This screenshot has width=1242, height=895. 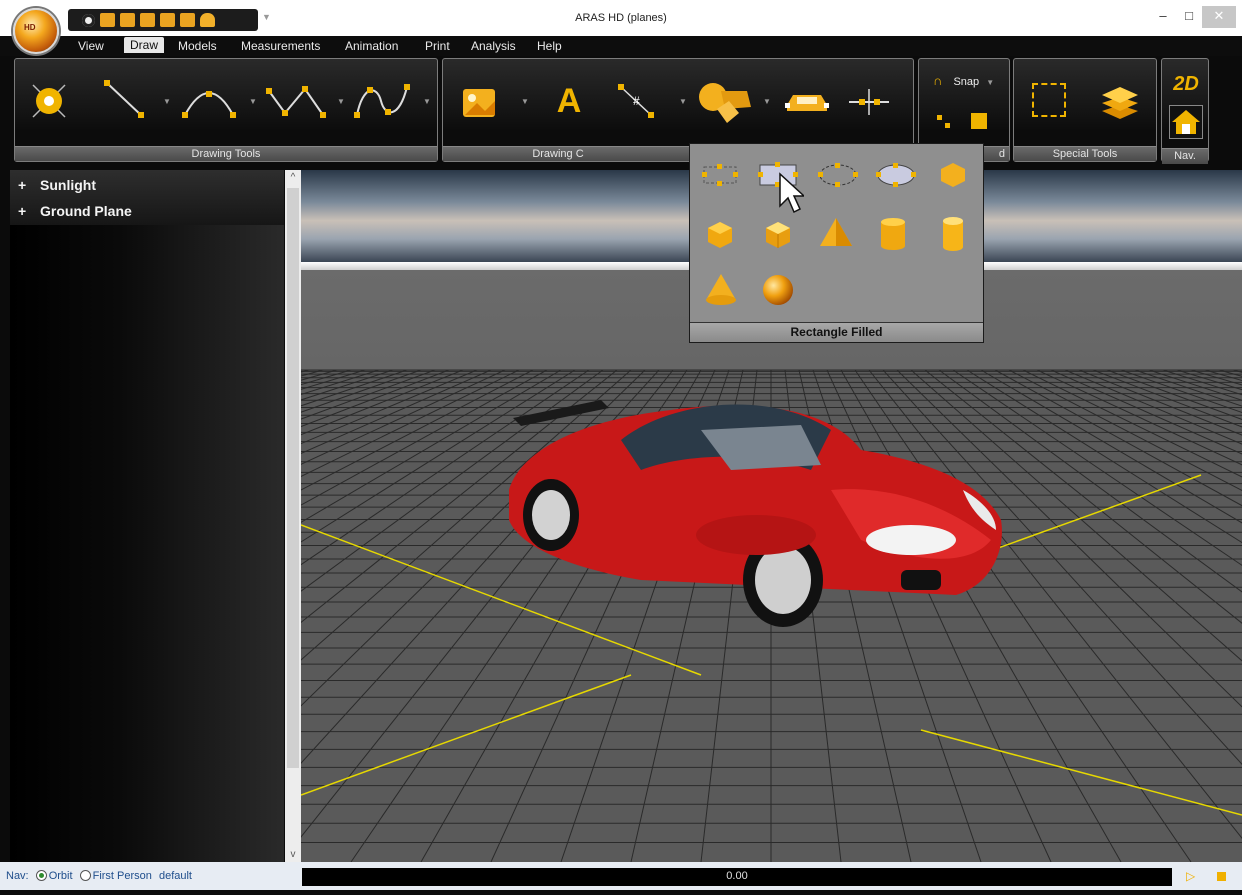 I want to click on nav-group: 2D Nav., so click(x=1185, y=111).